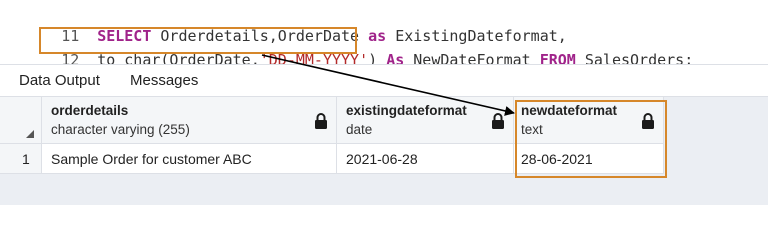  What do you see at coordinates (90, 110) in the screenshot?
I see `column-name: orderdetails` at bounding box center [90, 110].